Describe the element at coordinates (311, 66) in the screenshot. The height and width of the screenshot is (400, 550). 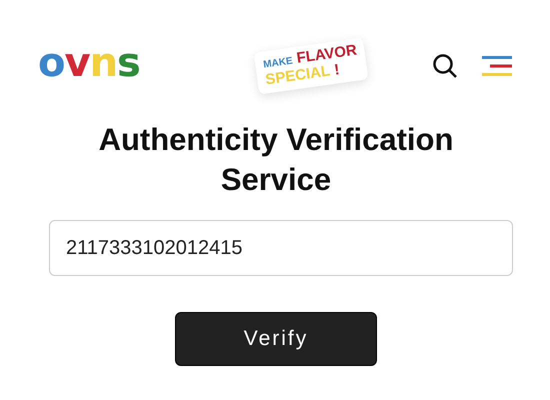
I see `tagline-badge: MAKE FLAVOR SPECIAL !` at that location.